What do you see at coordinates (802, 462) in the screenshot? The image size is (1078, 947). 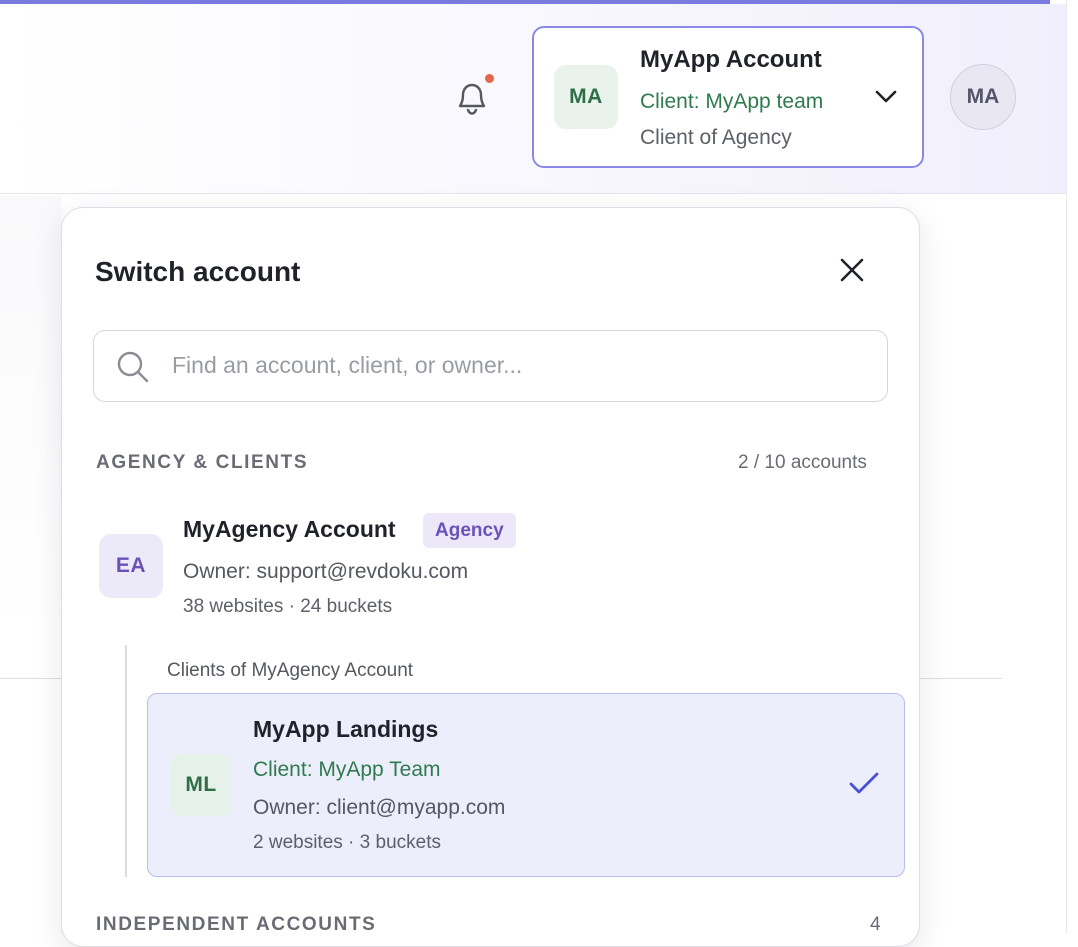 I see `agency-section-count: 2 / 10 accounts` at bounding box center [802, 462].